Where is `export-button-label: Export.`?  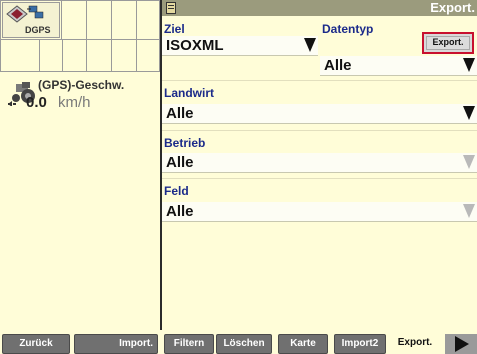 export-button-label: Export. is located at coordinates (448, 42).